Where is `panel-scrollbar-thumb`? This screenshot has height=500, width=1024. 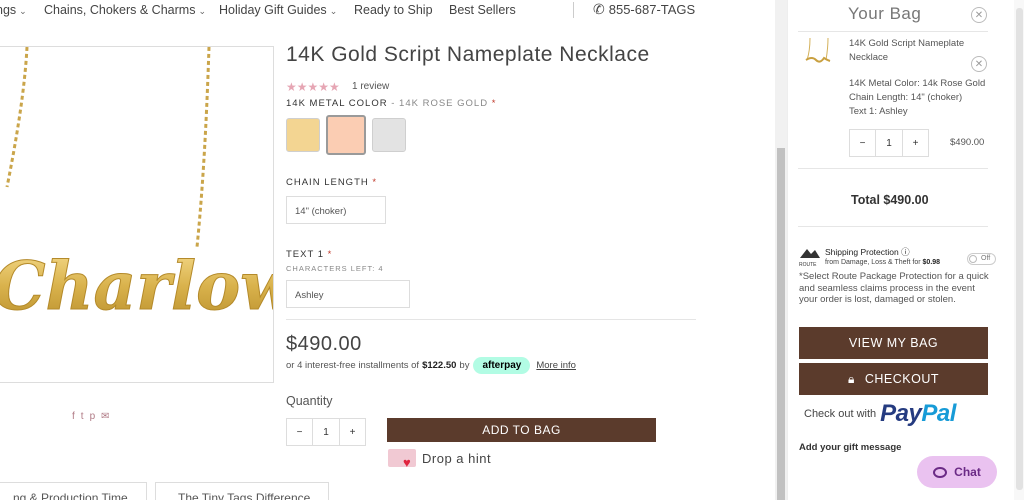
panel-scrollbar-thumb is located at coordinates (1019, 249).